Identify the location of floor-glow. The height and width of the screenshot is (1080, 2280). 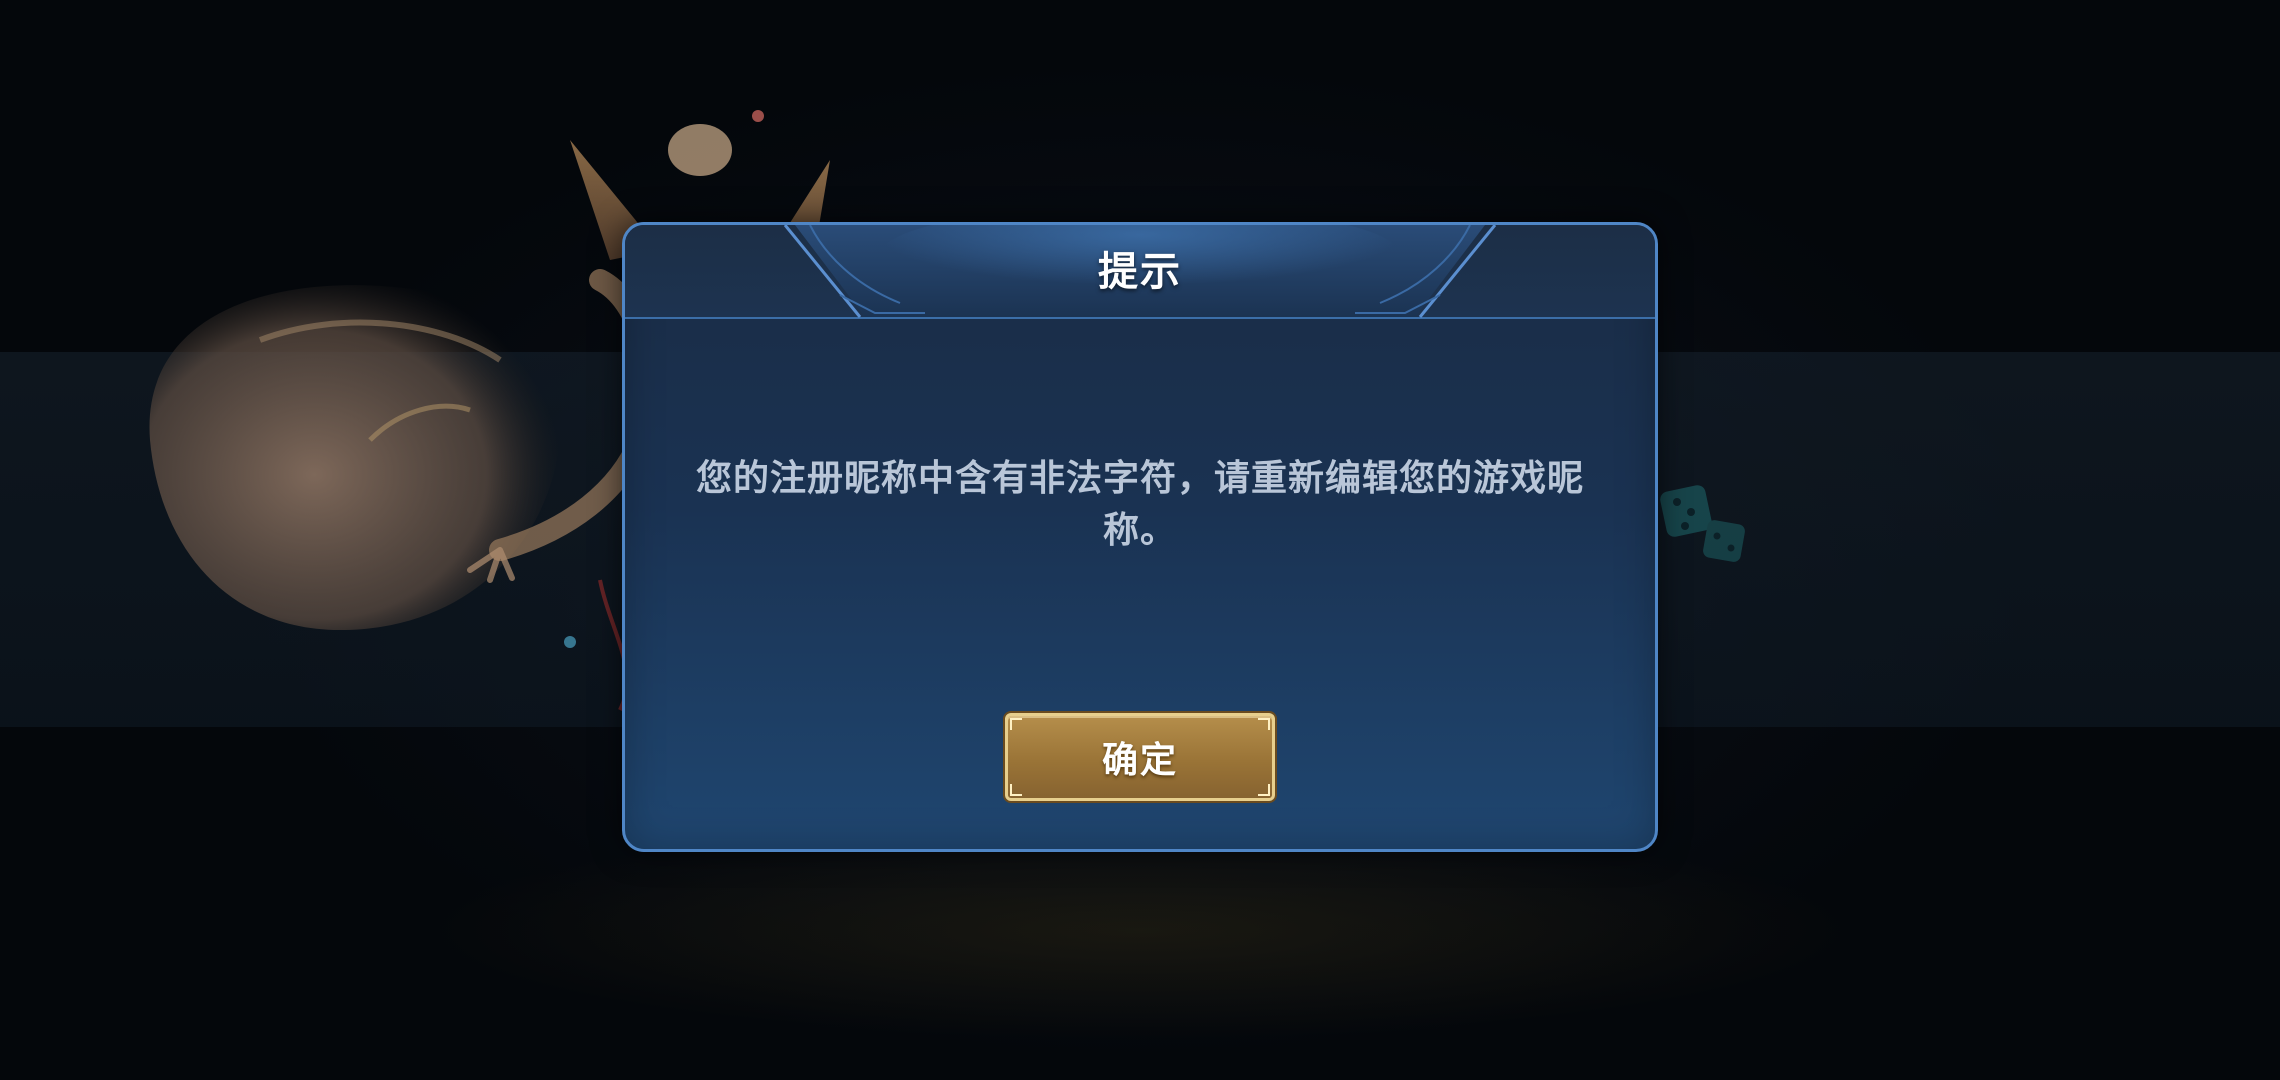
(1140, 930).